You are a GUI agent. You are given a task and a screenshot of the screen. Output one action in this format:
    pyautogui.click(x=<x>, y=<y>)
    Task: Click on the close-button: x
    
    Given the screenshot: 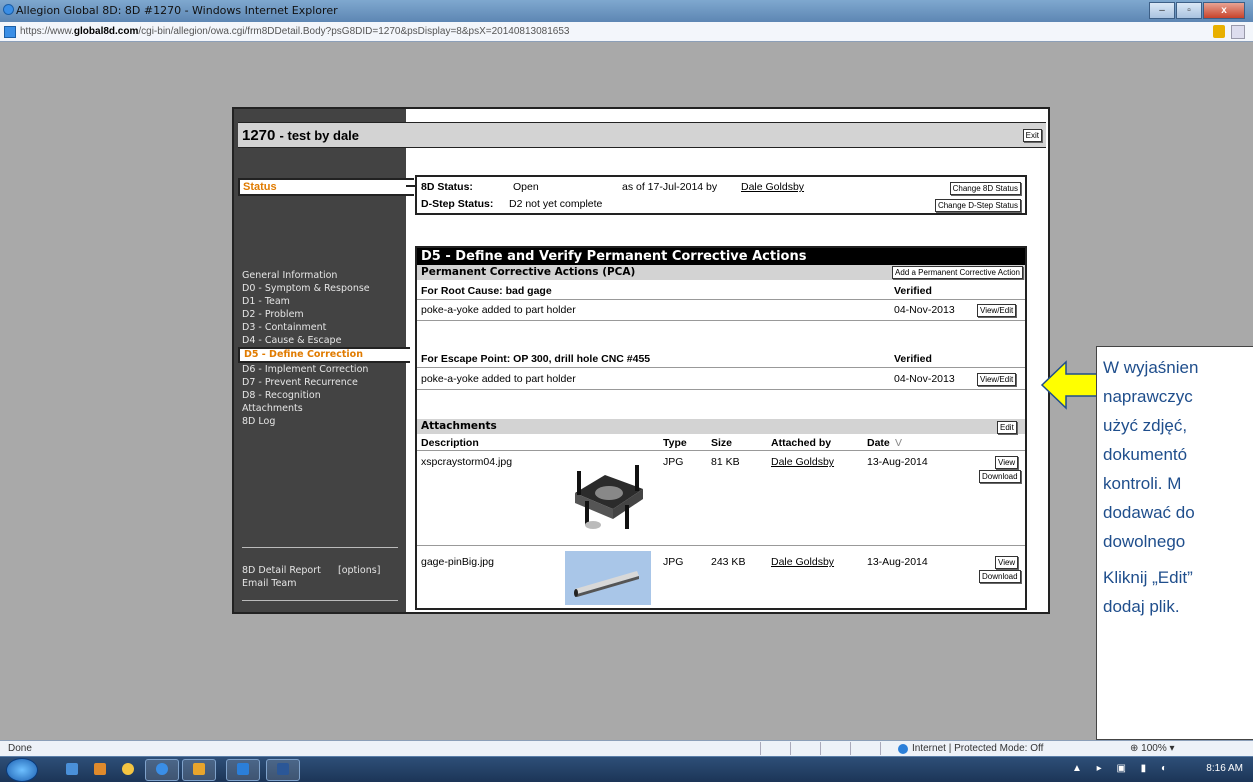 What is the action you would take?
    pyautogui.click(x=1224, y=10)
    